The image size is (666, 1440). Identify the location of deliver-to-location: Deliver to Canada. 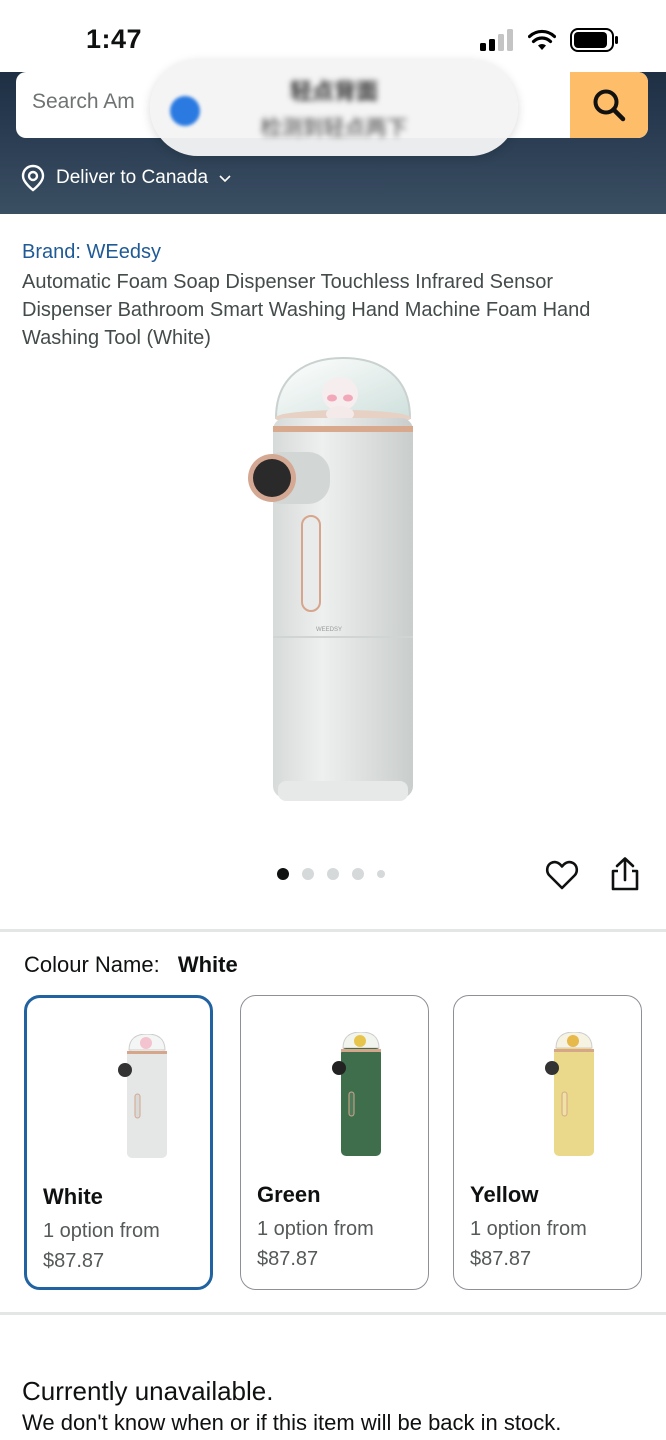
(126, 178).